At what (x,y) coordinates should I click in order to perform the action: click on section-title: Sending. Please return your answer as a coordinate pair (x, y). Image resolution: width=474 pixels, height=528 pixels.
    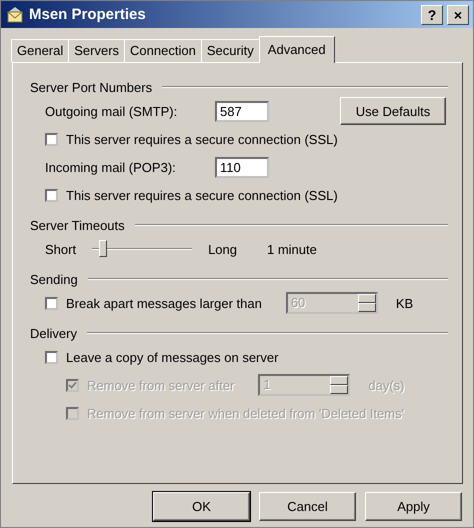
    Looking at the image, I should click on (54, 279).